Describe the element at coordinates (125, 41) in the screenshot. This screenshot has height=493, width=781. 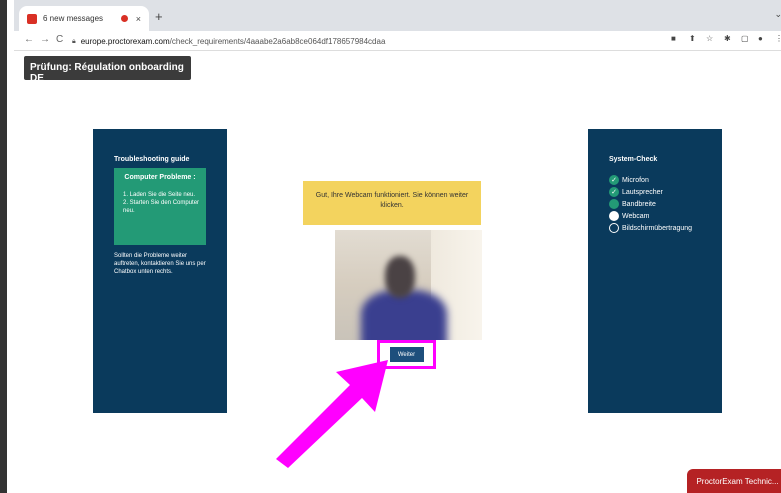
I see `url-host: europe.proctorexam.com` at that location.